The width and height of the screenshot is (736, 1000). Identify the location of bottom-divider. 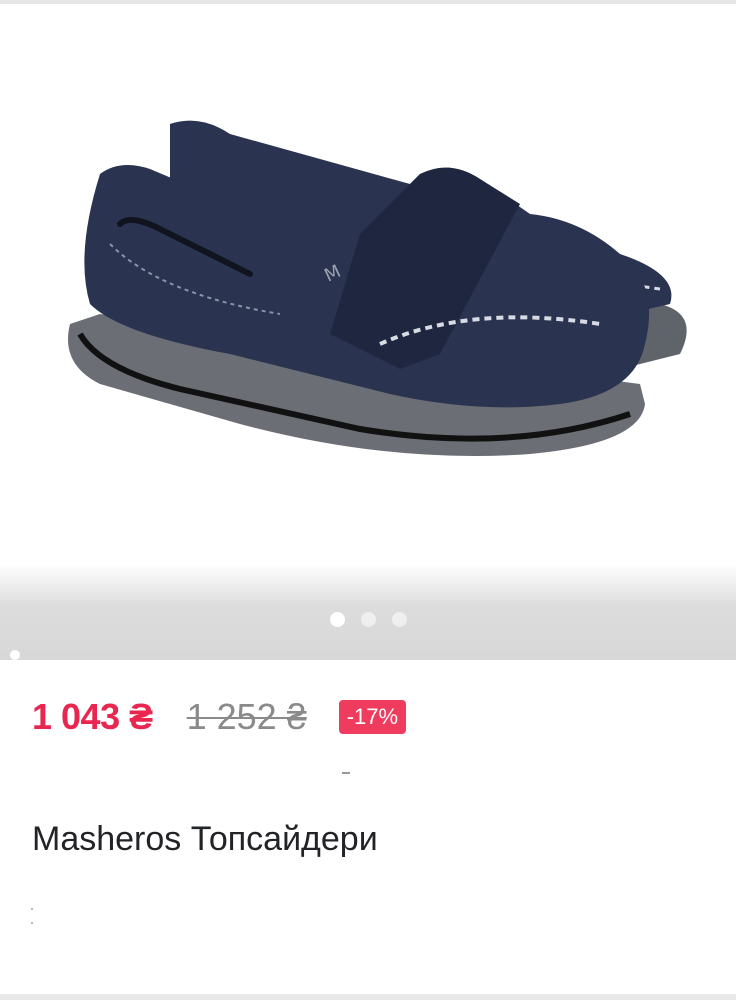
(368, 997).